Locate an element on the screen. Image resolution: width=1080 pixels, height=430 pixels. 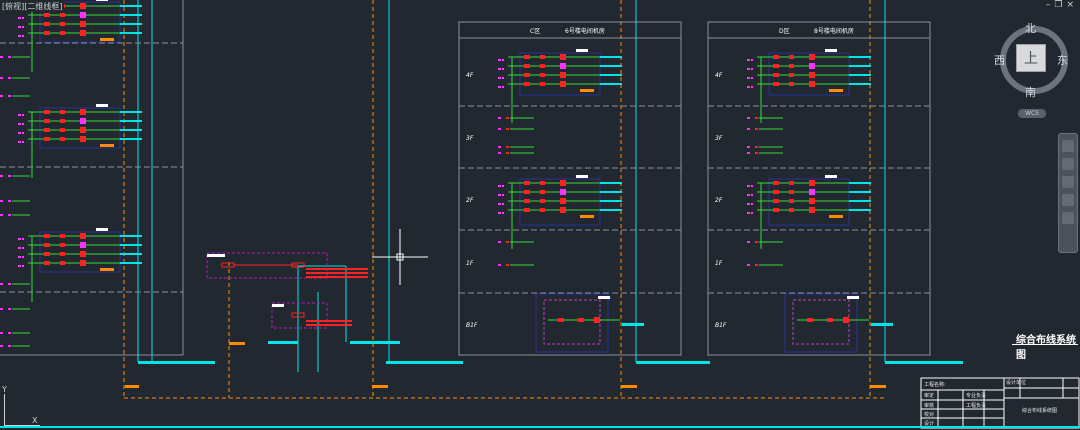
view-cube: 上 北 南 东 西 is located at coordinates (1031, 59).